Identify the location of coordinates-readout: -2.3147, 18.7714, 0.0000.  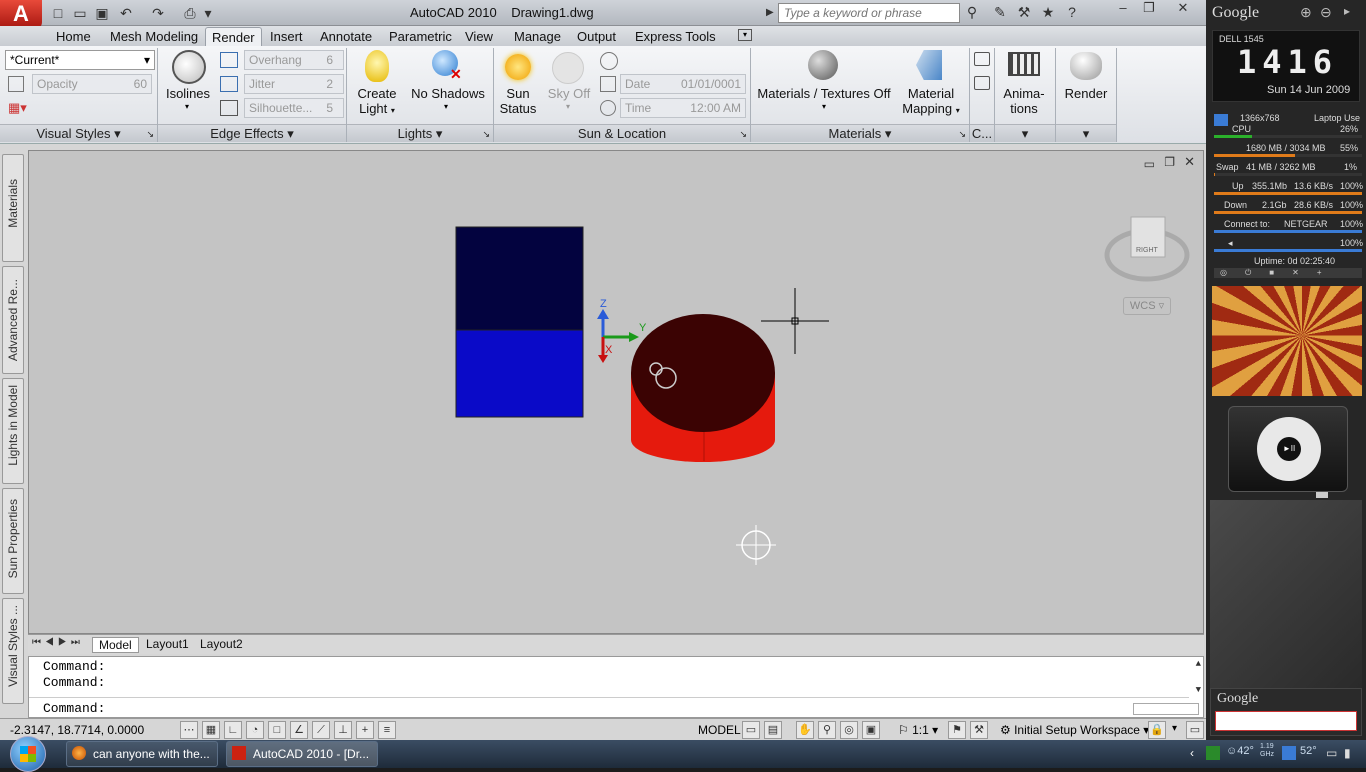
(77, 730).